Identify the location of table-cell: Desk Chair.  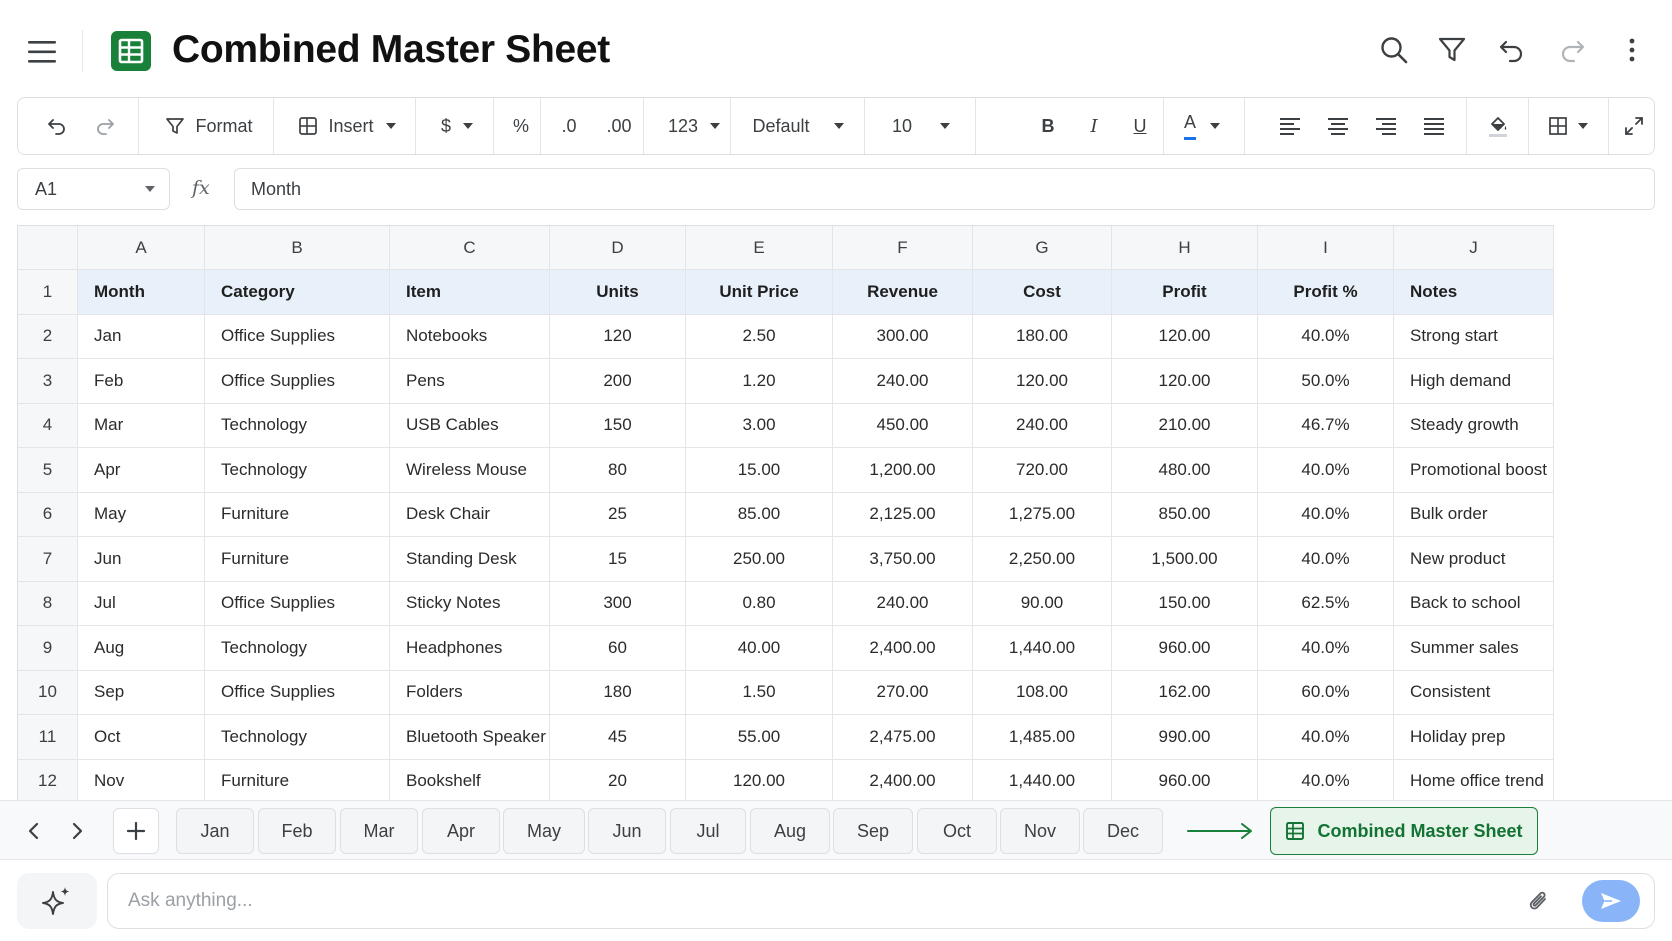
(470, 514).